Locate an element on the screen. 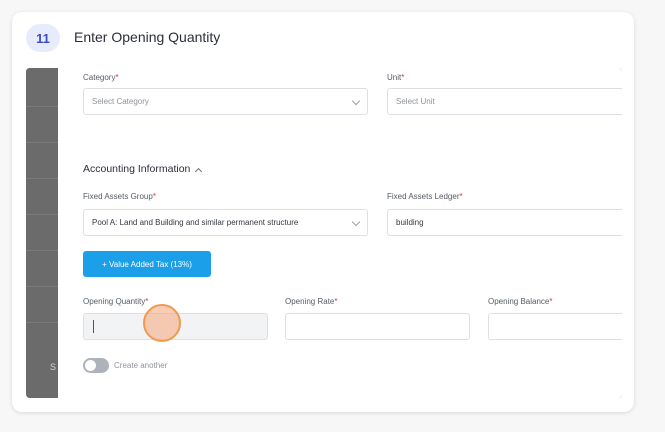 The width and height of the screenshot is (665, 432). unit-label: Unit* is located at coordinates (396, 77).